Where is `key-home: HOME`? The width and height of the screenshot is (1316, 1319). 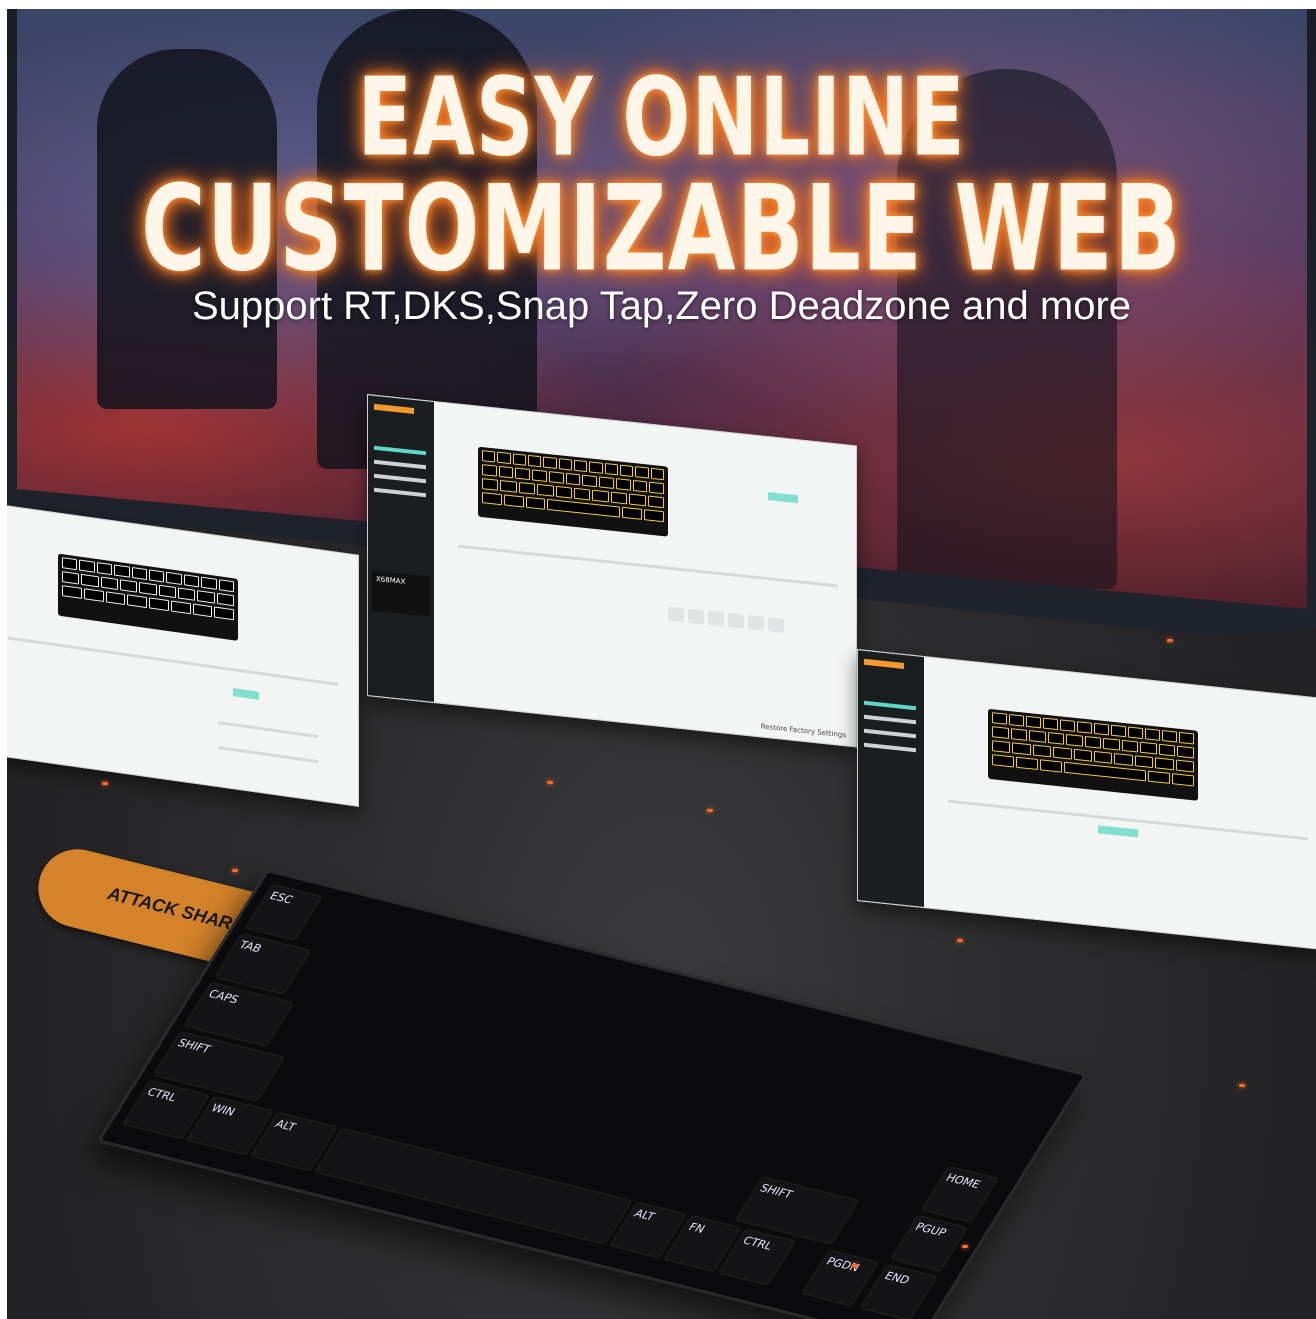 key-home: HOME is located at coordinates (959, 1194).